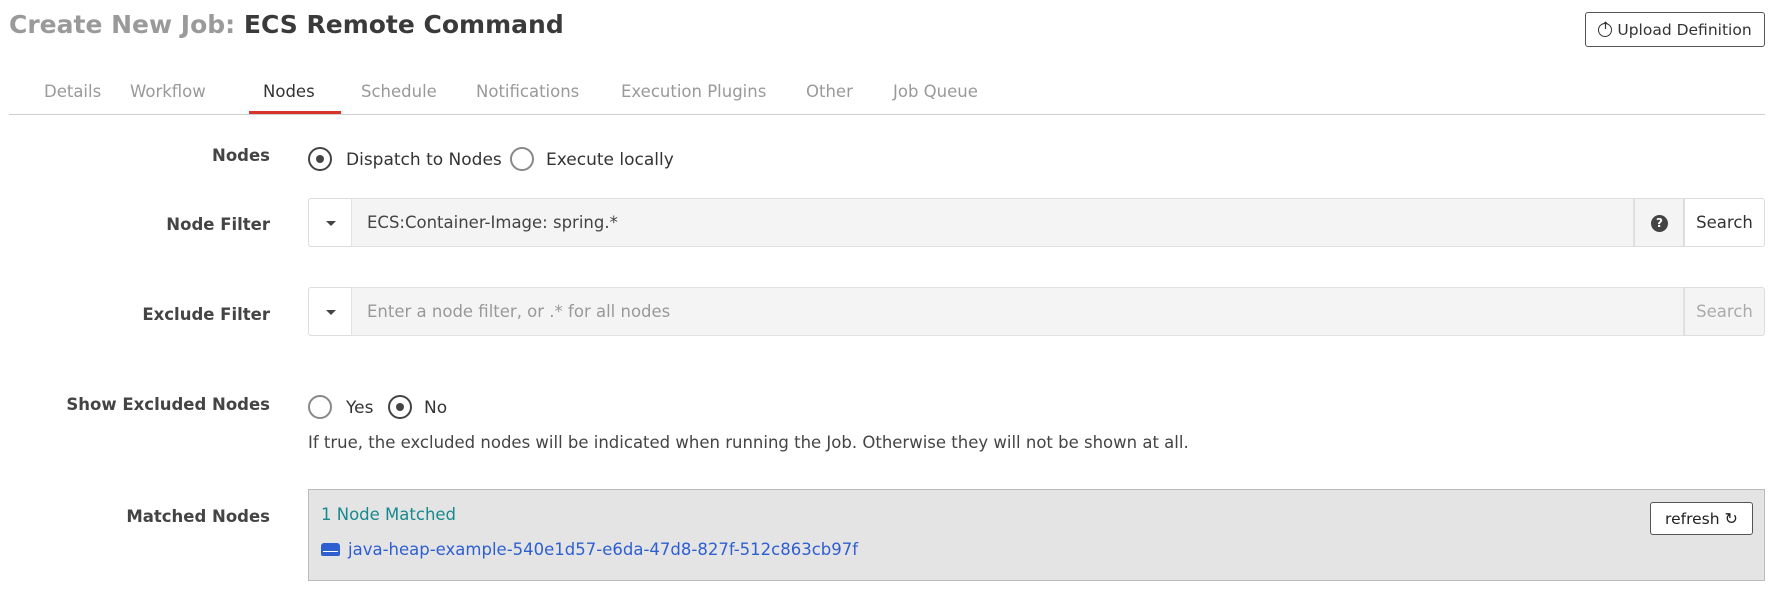 The image size is (1775, 595). Describe the element at coordinates (168, 91) in the screenshot. I see `tab-workflow: Workflow` at that location.